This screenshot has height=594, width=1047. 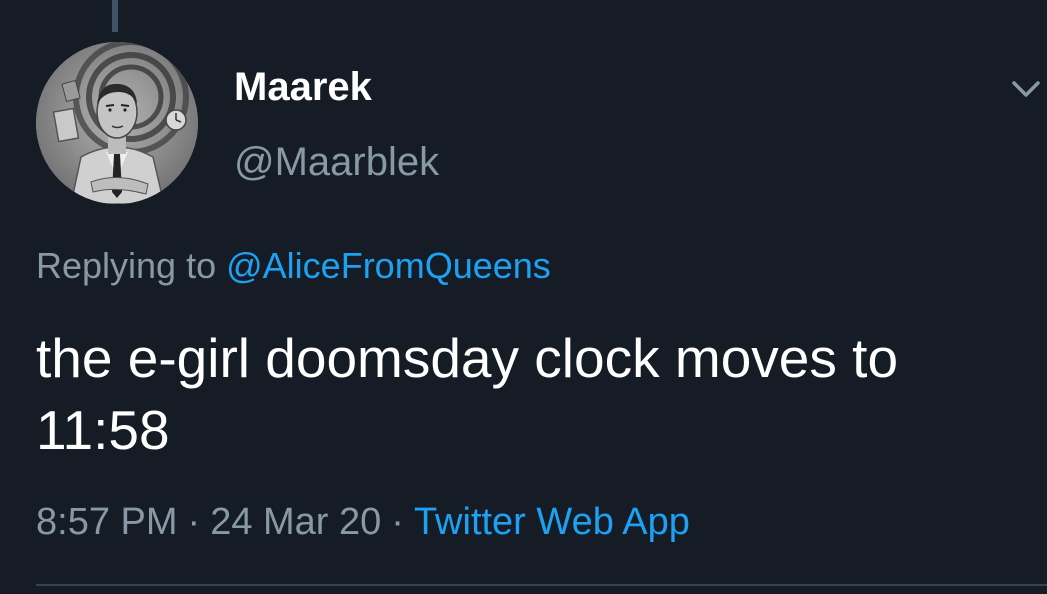 I want to click on replying-to-mention-link: @AliceFromQueens, so click(x=388, y=265).